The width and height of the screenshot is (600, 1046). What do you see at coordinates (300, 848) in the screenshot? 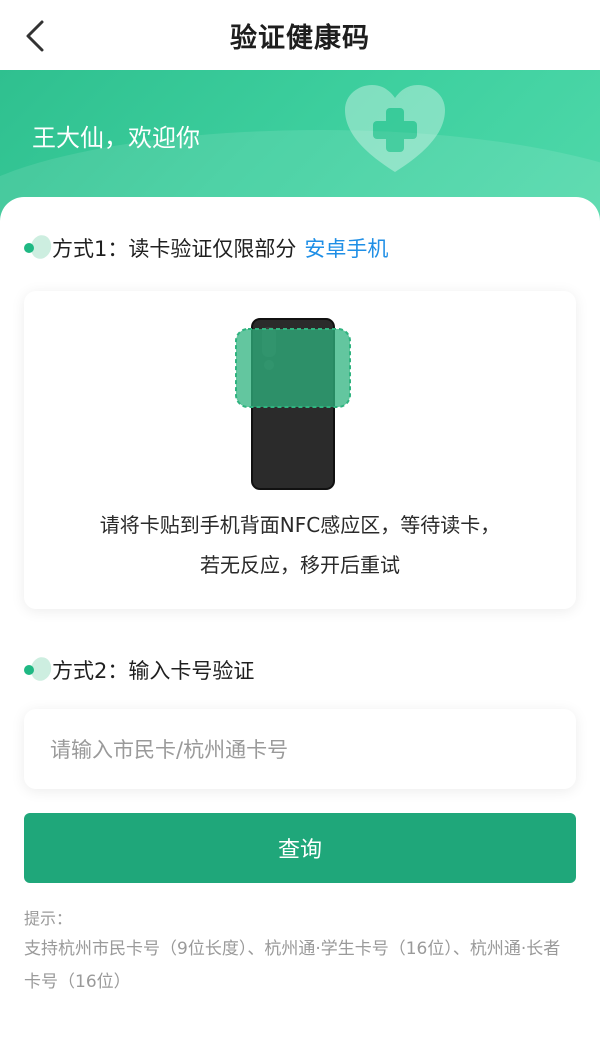
I see `query-button: 查询` at bounding box center [300, 848].